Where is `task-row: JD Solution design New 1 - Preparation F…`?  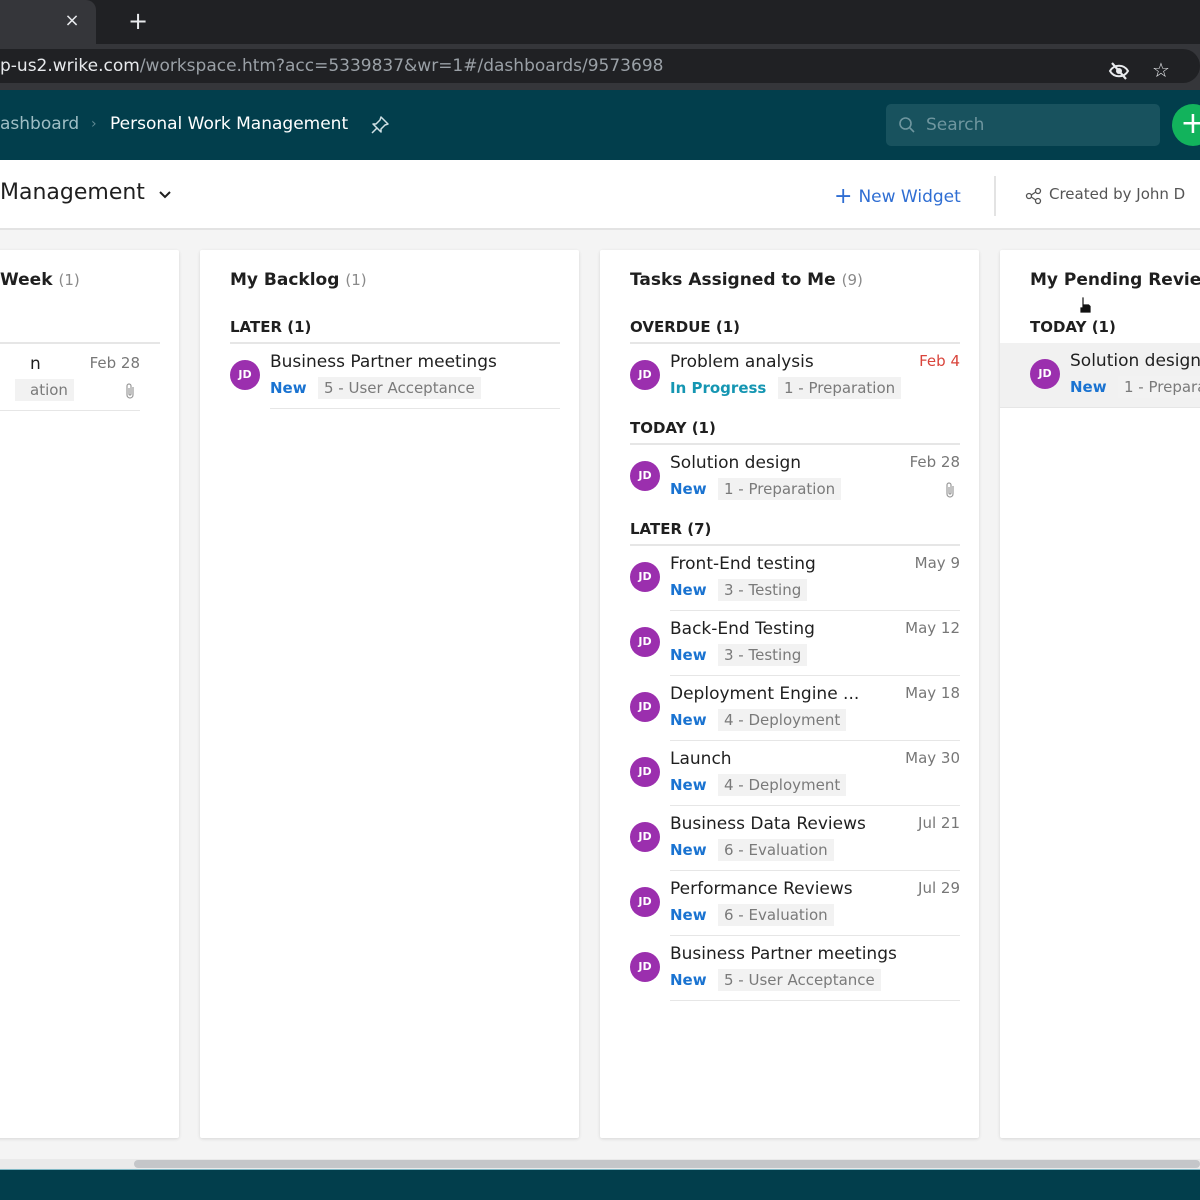 task-row: JD Solution design New 1 - Preparation F… is located at coordinates (795, 477).